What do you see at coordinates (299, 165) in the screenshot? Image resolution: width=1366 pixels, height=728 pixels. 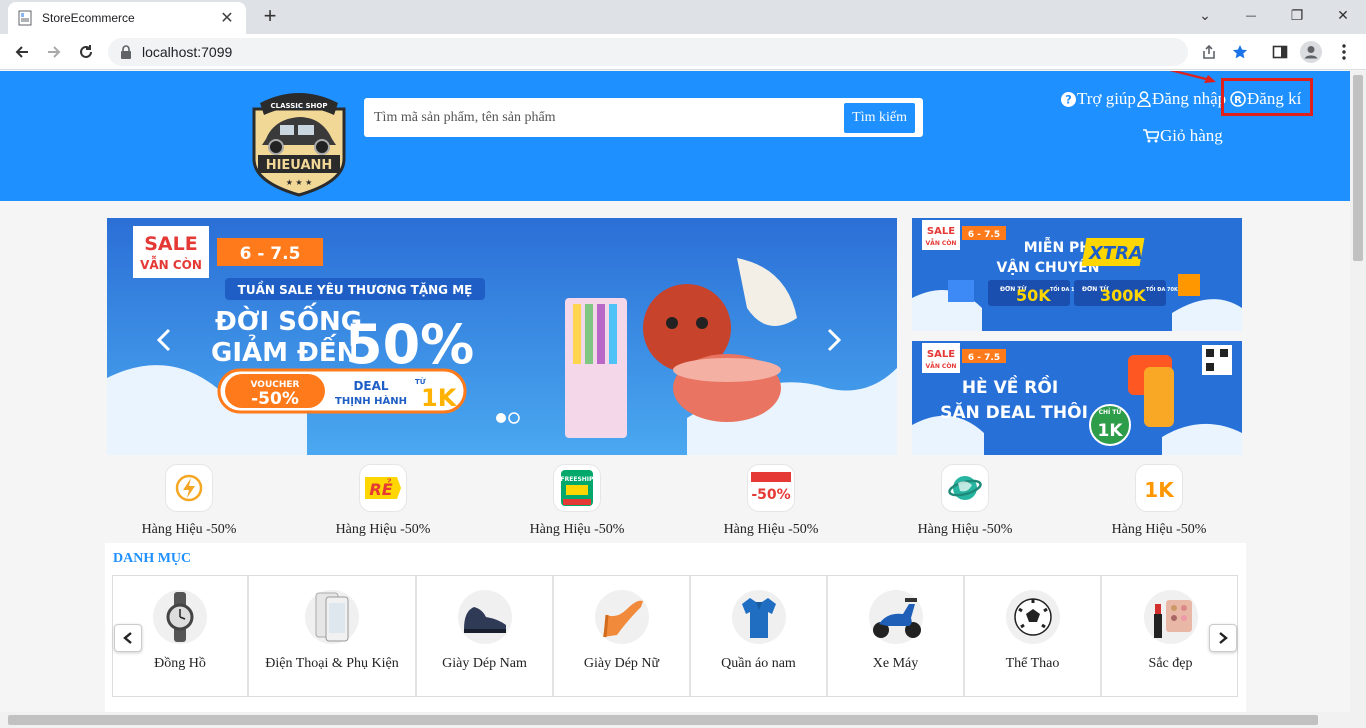 I see `logo-name-text: HIEUANH` at bounding box center [299, 165].